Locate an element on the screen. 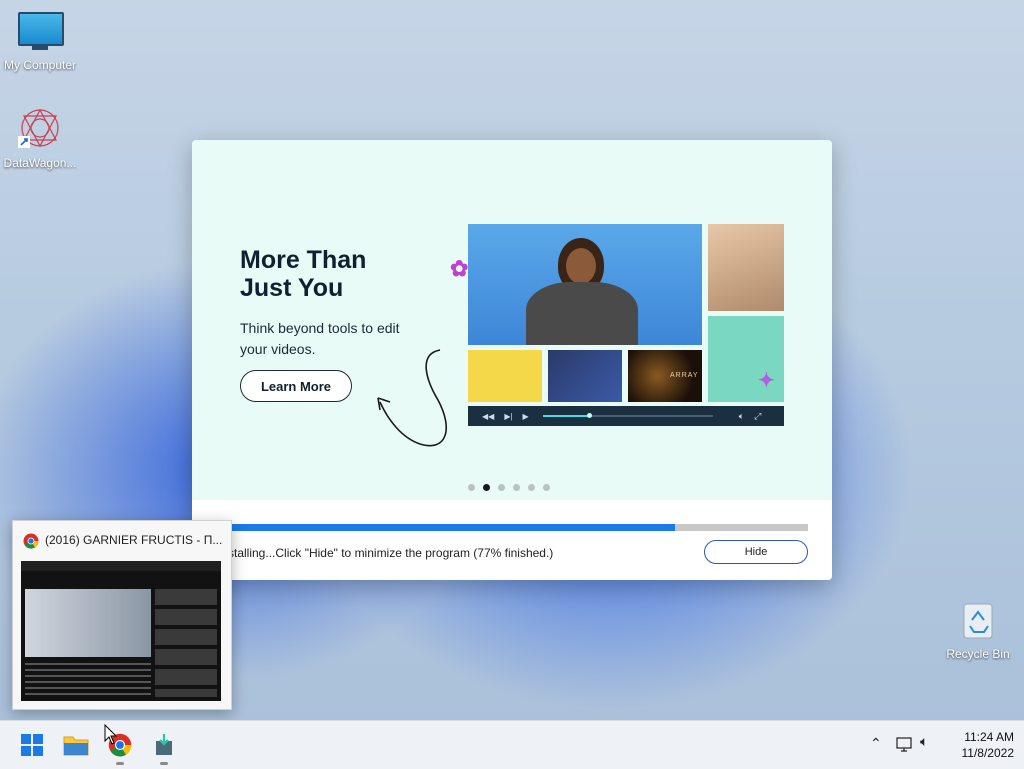 This screenshot has width=1024, height=769. preview-sidebar-list is located at coordinates (186, 643).